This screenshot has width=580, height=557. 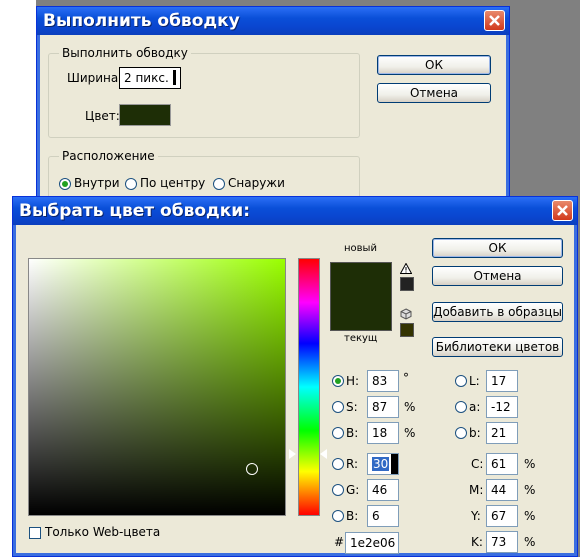 What do you see at coordinates (499, 490) in the screenshot?
I see `m-value: 44` at bounding box center [499, 490].